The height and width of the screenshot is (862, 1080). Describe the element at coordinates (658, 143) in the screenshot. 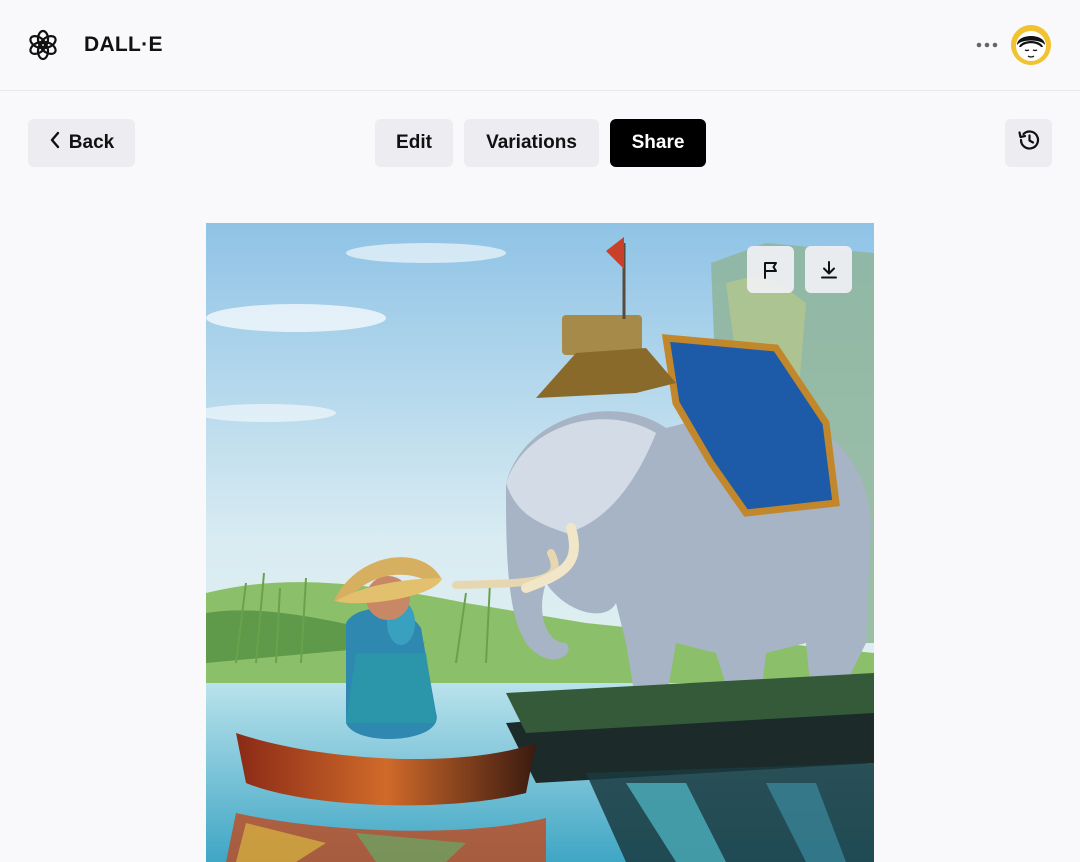

I see `share-button: Share` at that location.